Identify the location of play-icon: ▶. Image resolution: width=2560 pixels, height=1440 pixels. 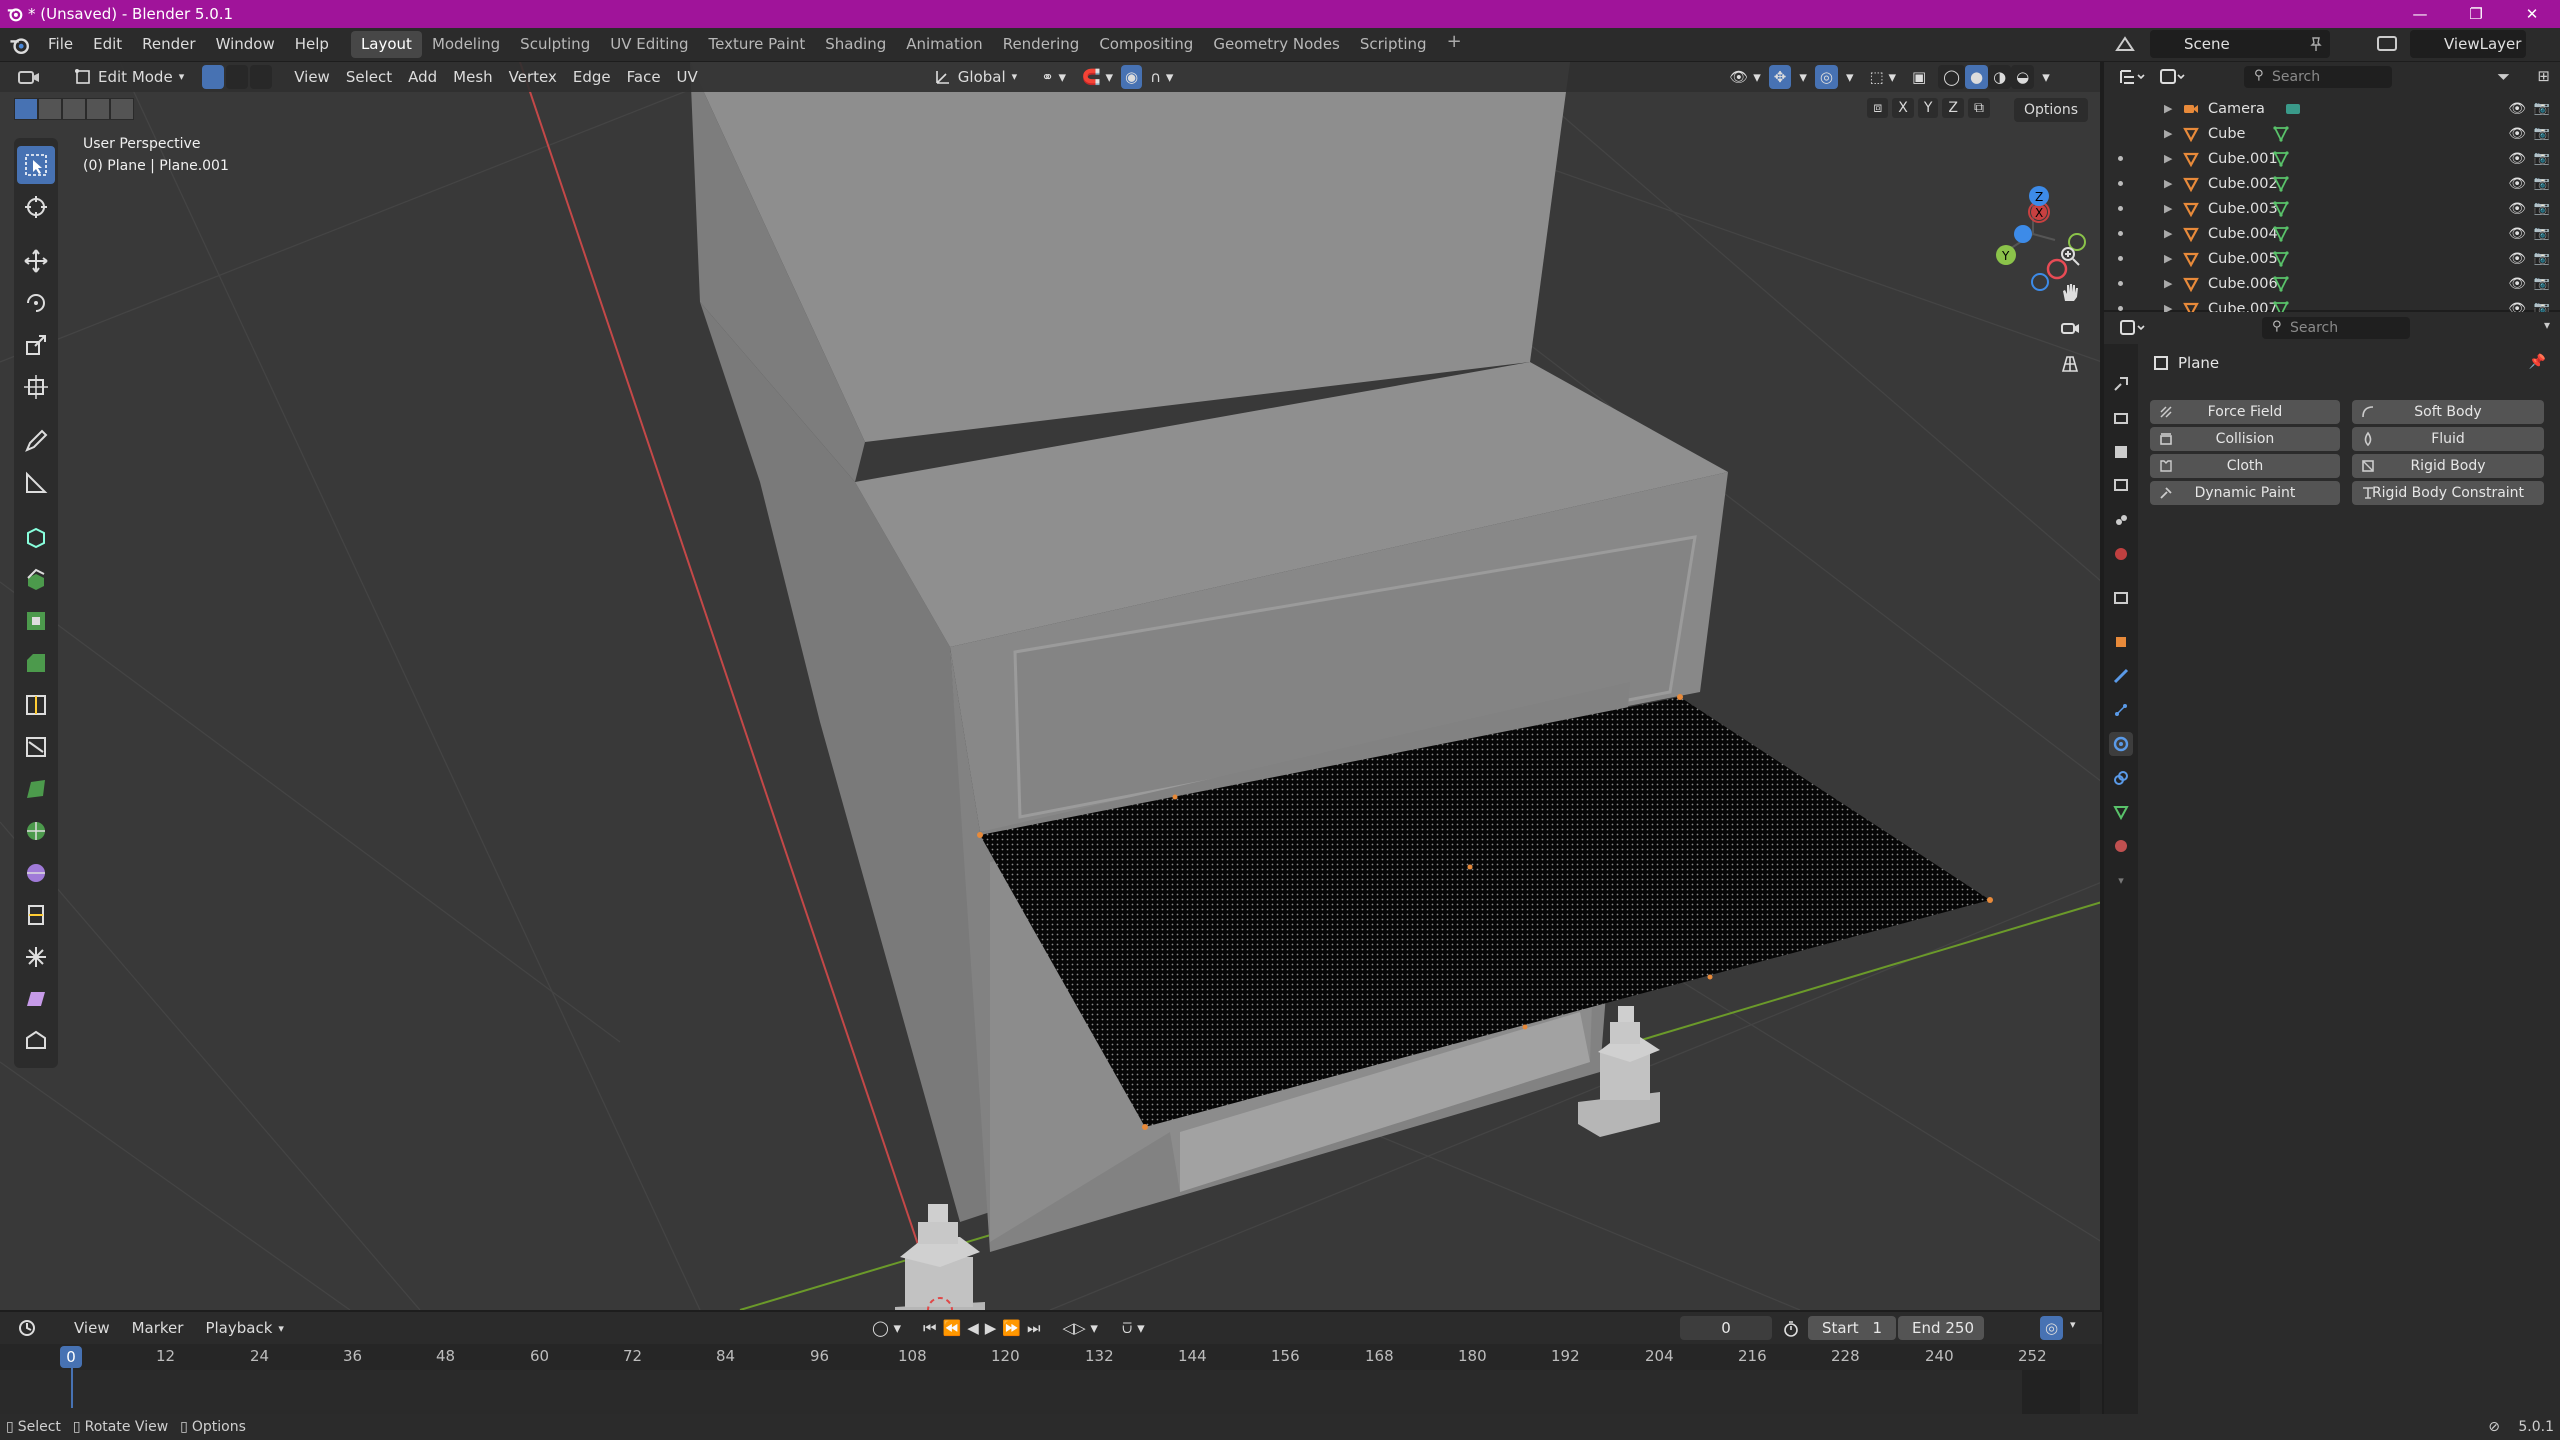
(991, 1328).